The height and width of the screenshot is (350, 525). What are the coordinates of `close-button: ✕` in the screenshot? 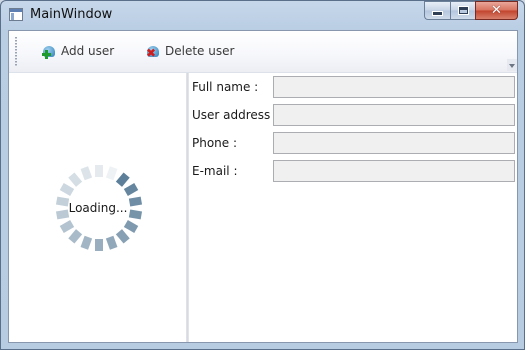 It's located at (496, 10).